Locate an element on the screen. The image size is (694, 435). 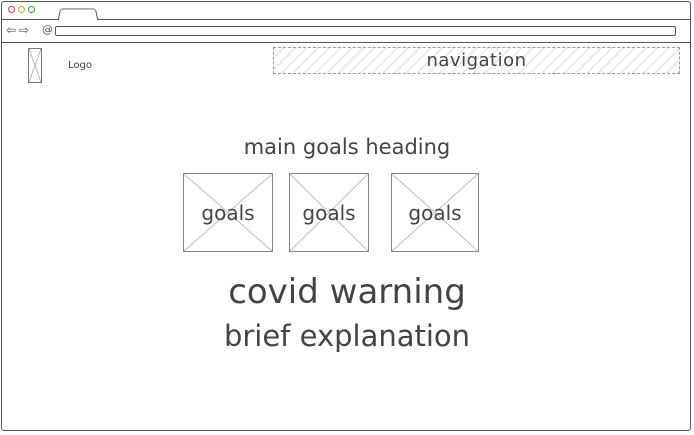
image-placeholder-icon is located at coordinates (35, 65).